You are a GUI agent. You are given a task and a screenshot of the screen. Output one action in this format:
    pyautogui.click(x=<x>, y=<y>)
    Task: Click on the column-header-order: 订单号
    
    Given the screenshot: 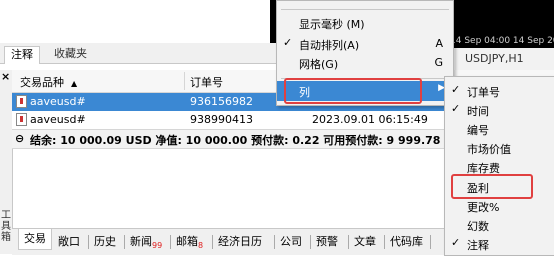 What is the action you would take?
    pyautogui.click(x=206, y=82)
    